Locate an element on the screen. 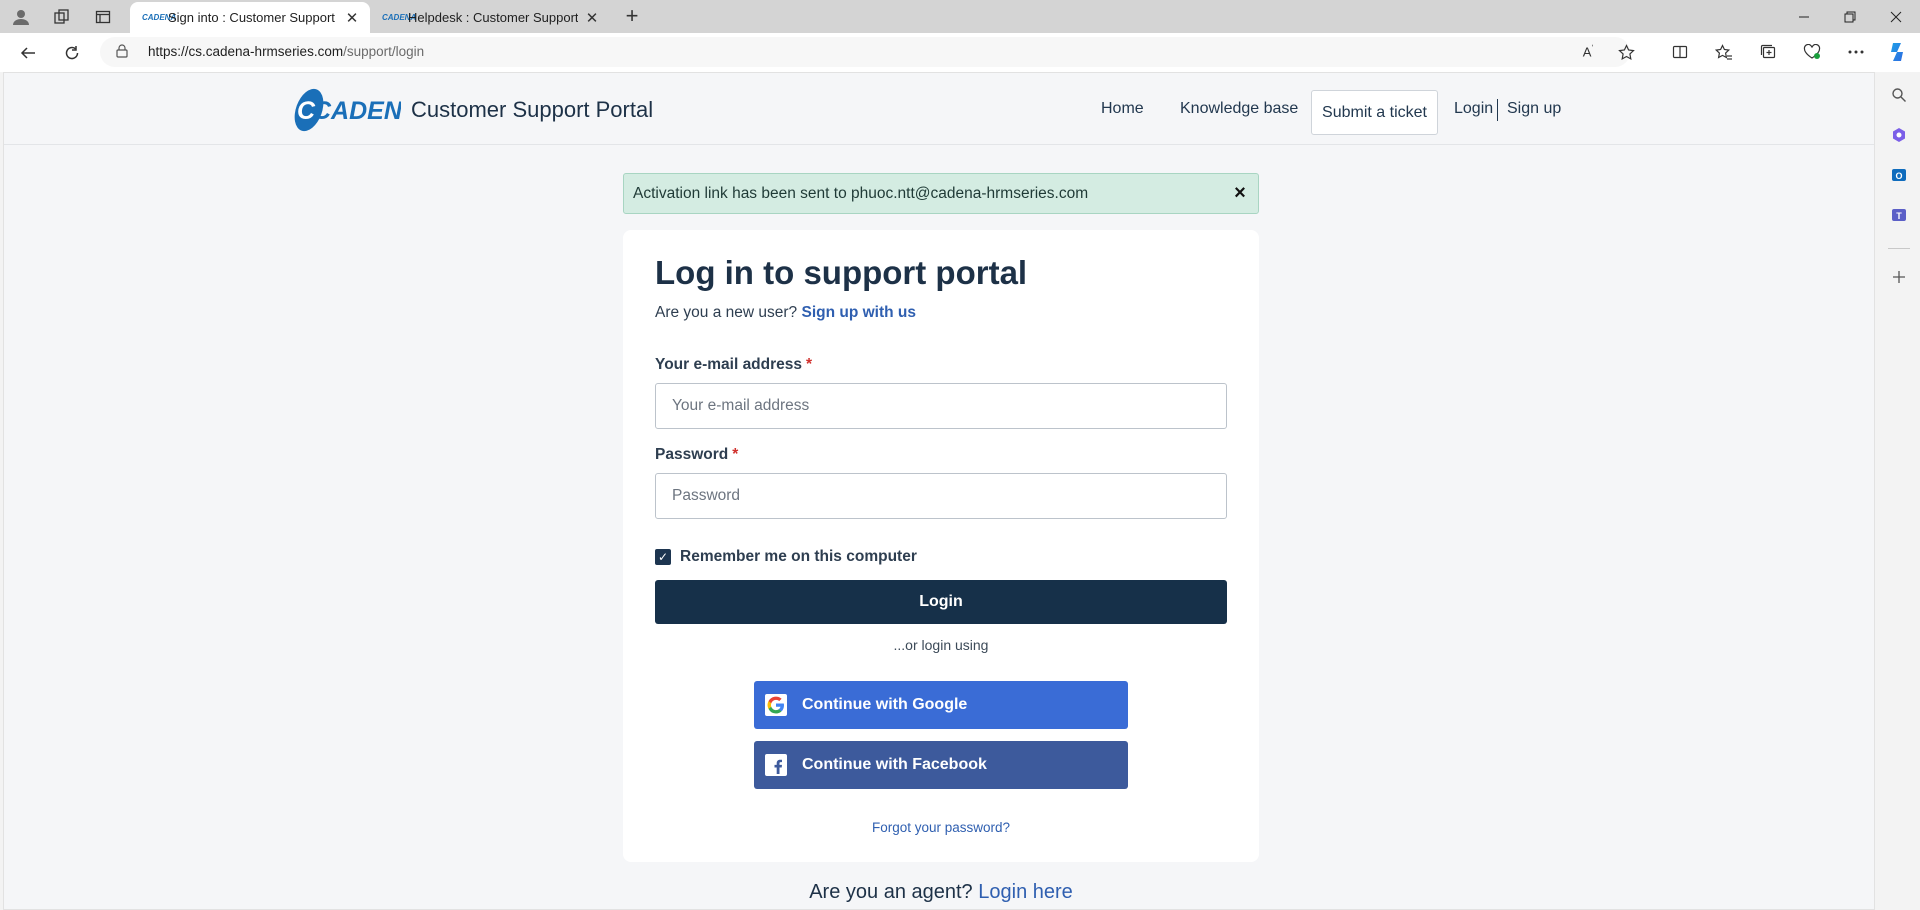 Image resolution: width=1920 pixels, height=910 pixels. remember-me: ✓ Remember me on this computer is located at coordinates (786, 557).